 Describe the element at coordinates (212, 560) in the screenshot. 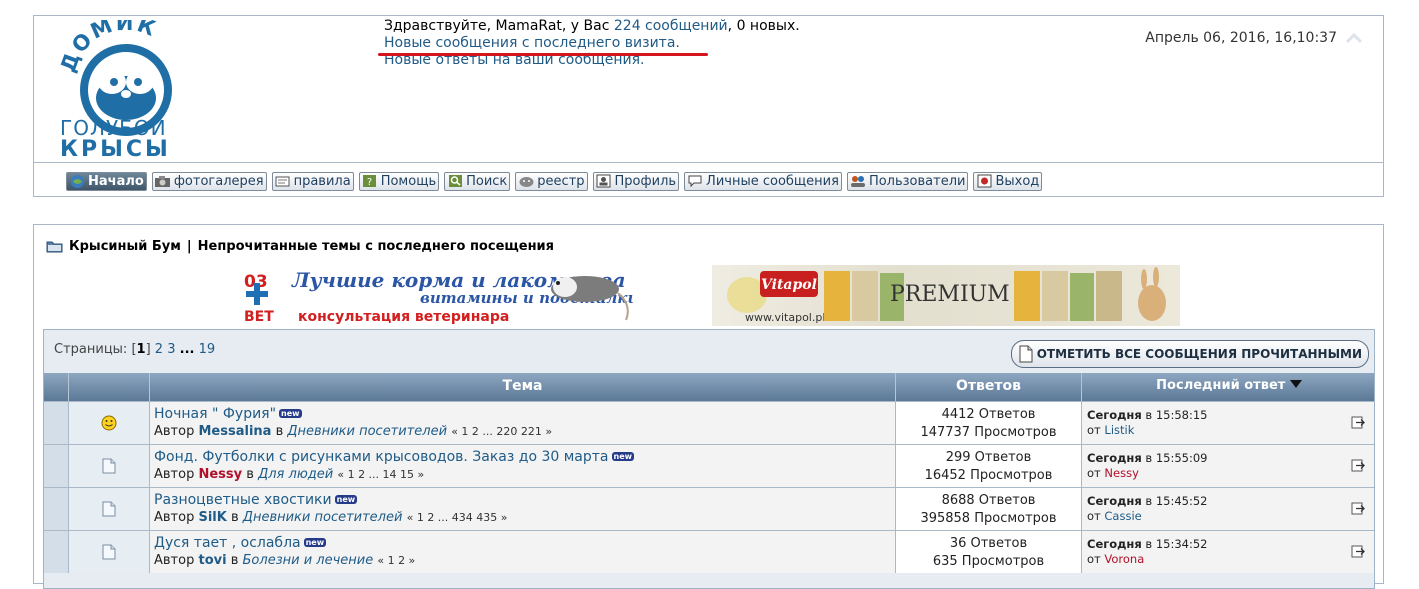

I see `author-link: tovi` at that location.